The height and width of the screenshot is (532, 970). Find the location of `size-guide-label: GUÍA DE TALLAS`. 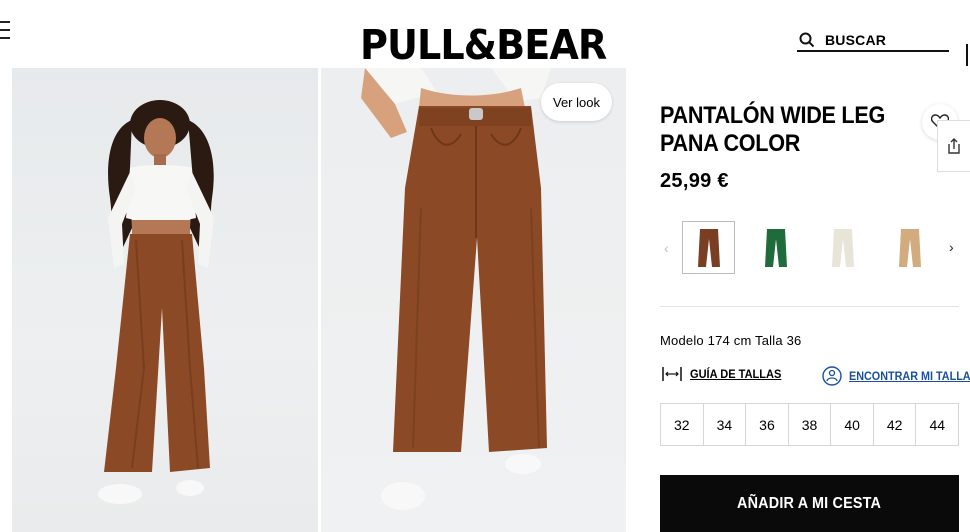

size-guide-label: GUÍA DE TALLAS is located at coordinates (736, 374).